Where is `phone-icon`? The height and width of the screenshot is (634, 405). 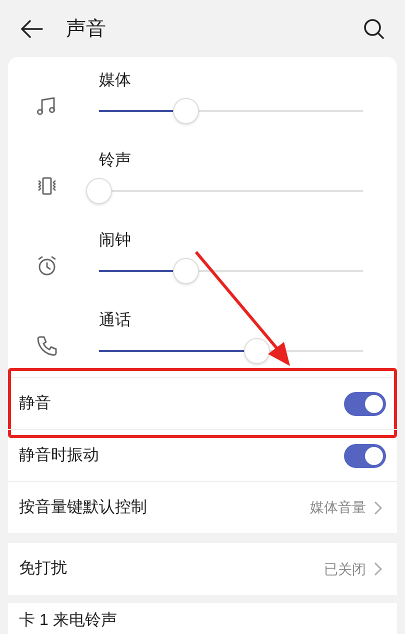 phone-icon is located at coordinates (47, 346).